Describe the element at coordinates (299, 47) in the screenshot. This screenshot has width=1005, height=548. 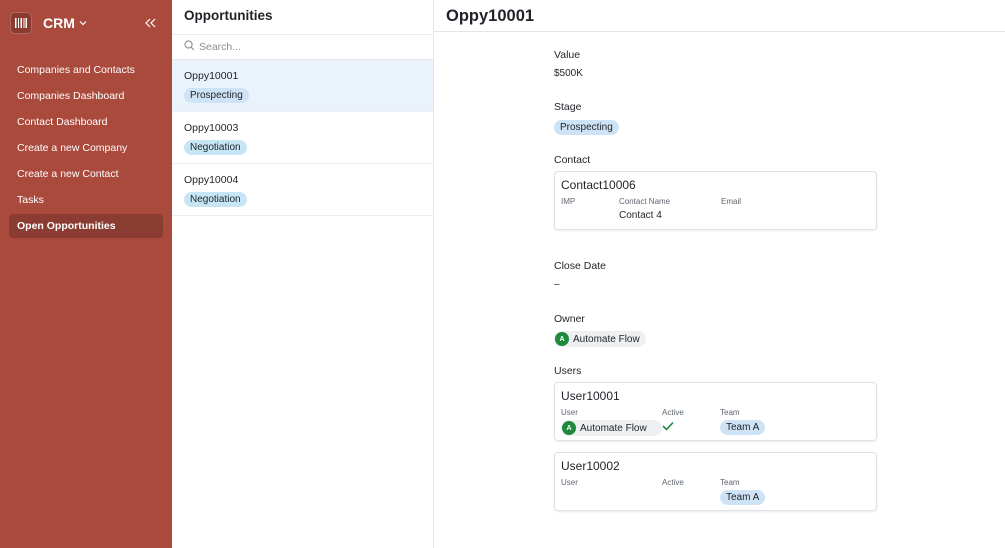
I see `search-input` at that location.